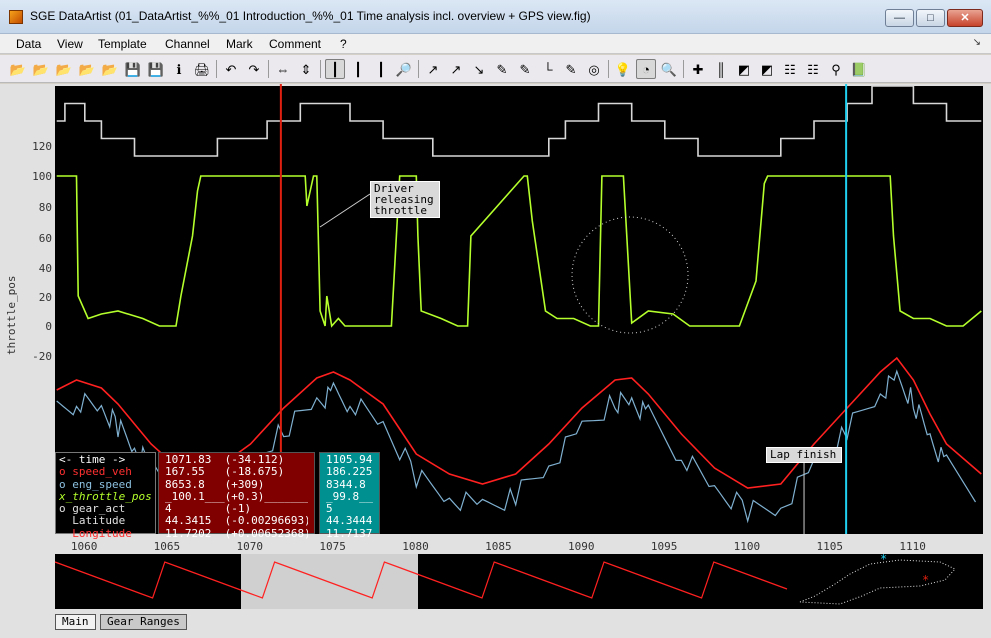 Image resolution: width=991 pixels, height=638 pixels. What do you see at coordinates (836, 69) in the screenshot?
I see `mark-lock-icon: ⚲` at bounding box center [836, 69].